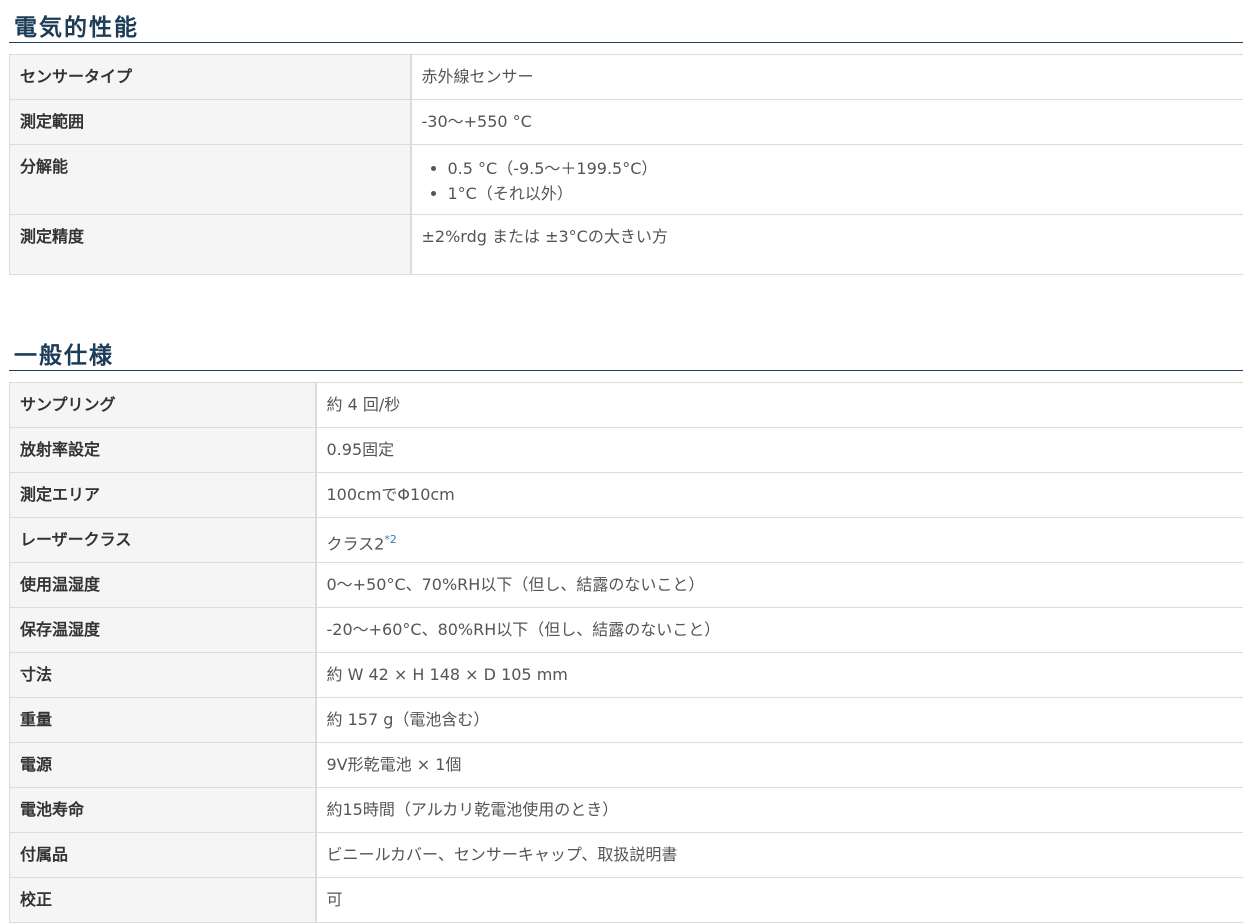 Image resolution: width=1243 pixels, height=923 pixels. I want to click on table-row: 重量 約 157 g（電池含む）, so click(626, 720).